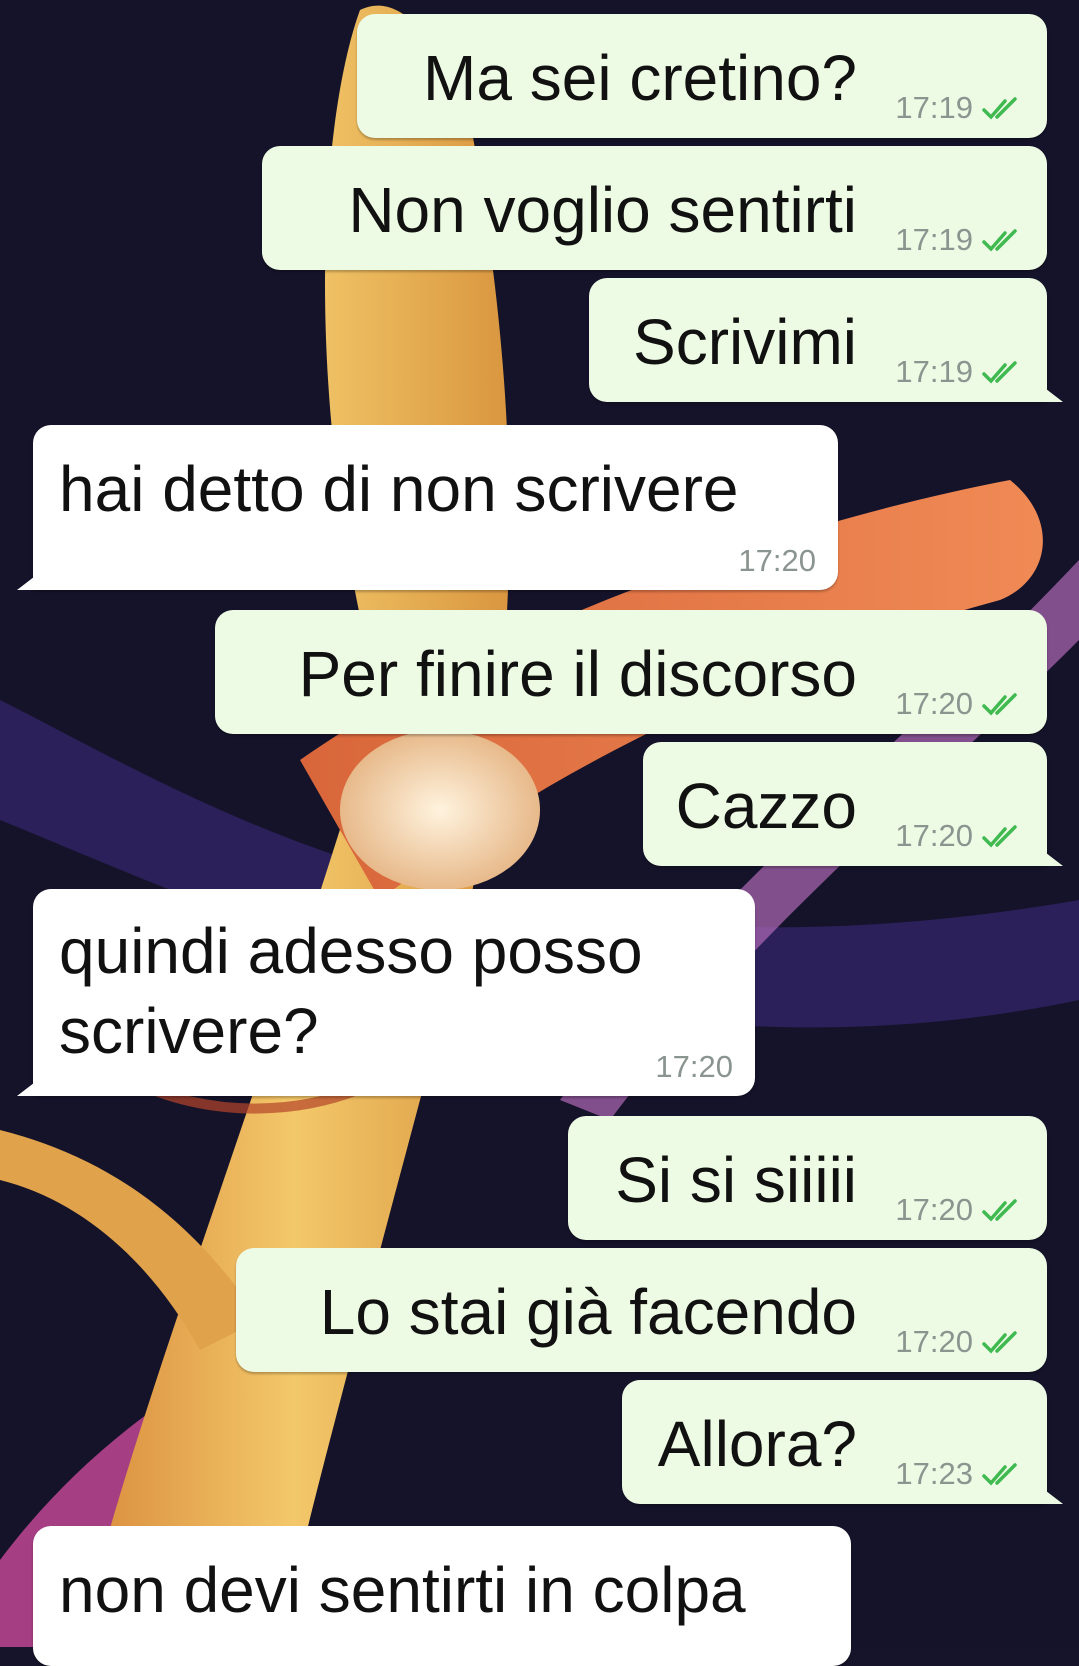  I want to click on message-bubble-incoming: quindi adesso posso scrivere? 17:20, so click(386, 992).